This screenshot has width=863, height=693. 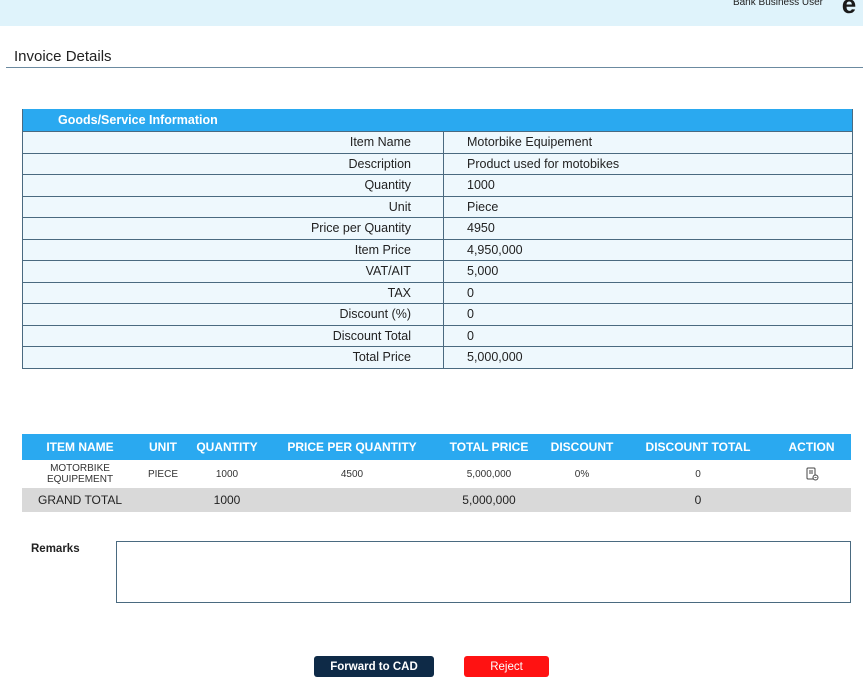 What do you see at coordinates (352, 447) in the screenshot?
I see `column-header-price-per-quantity: PRICE PER QUANTITY` at bounding box center [352, 447].